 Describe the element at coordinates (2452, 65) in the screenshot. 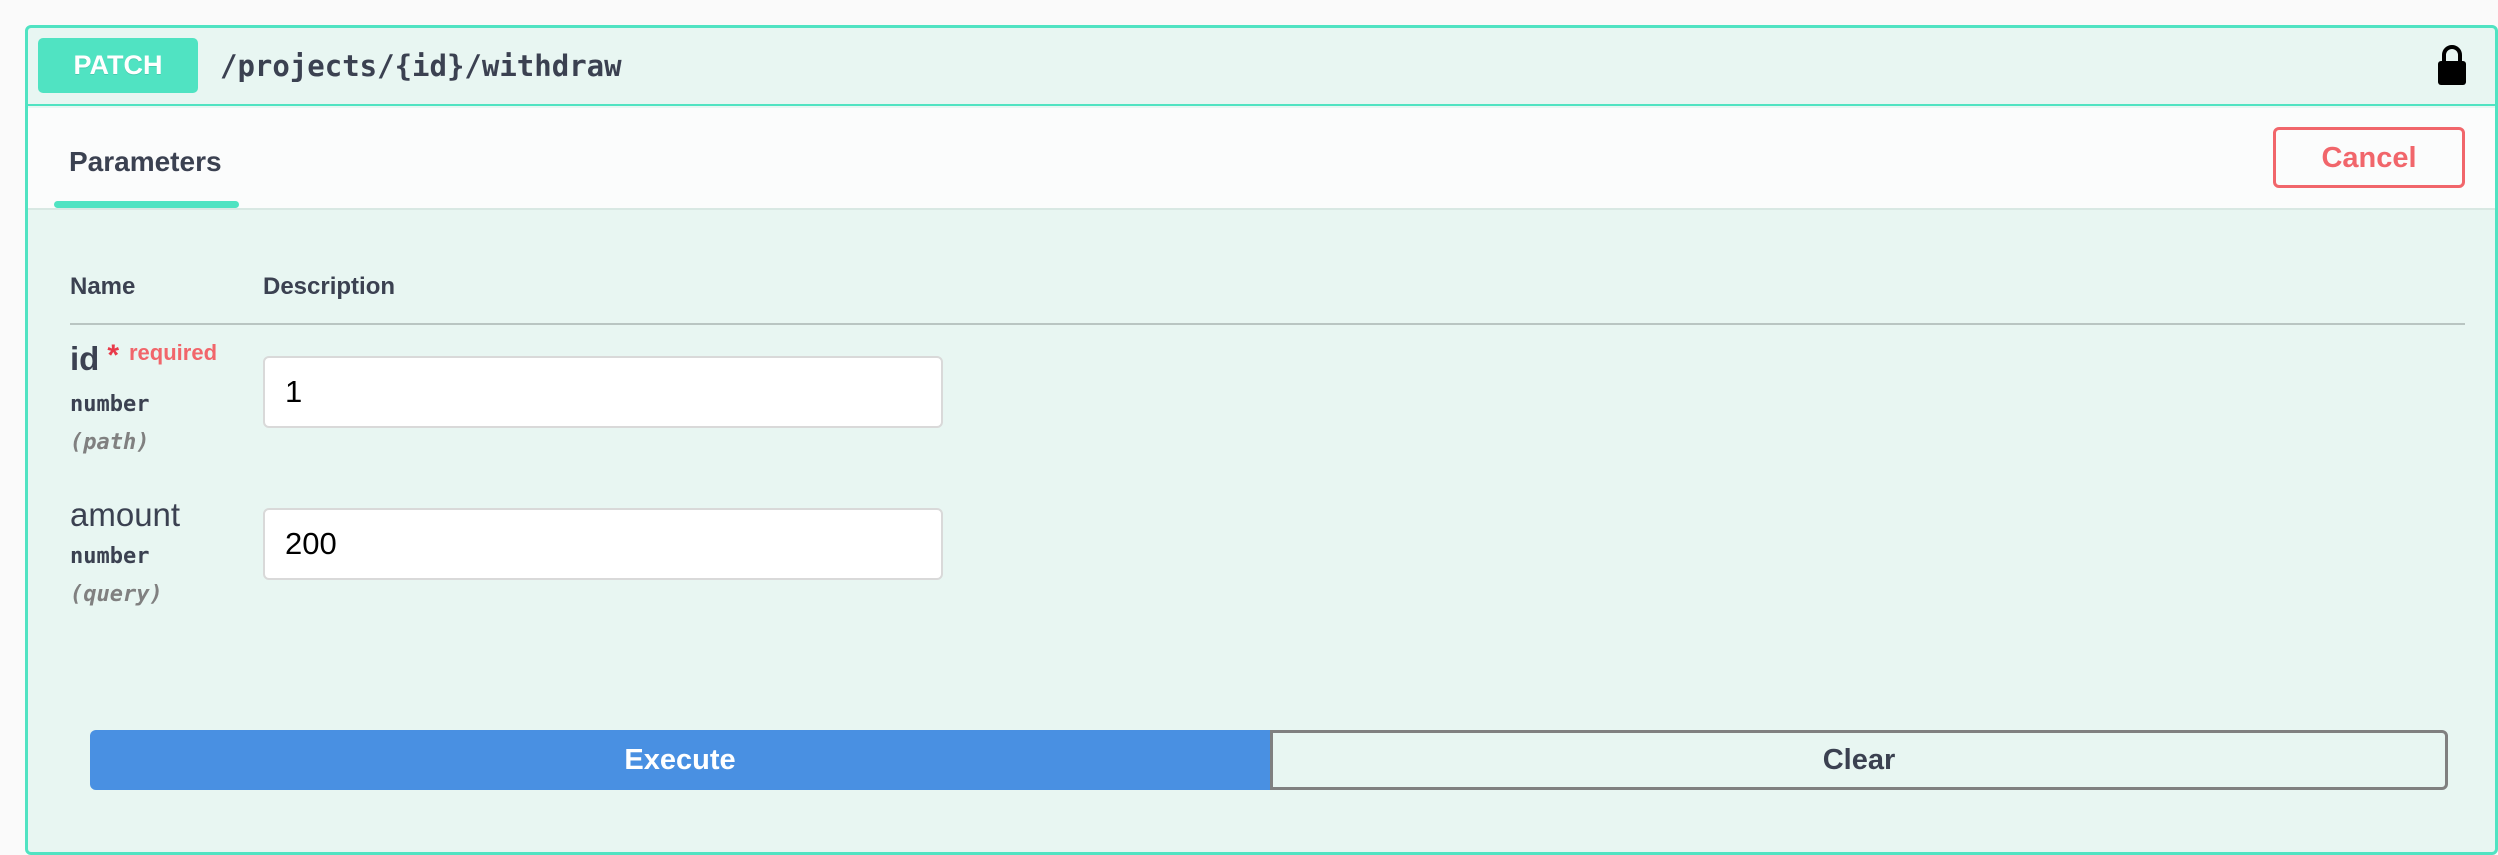

I see `lock-icon` at that location.